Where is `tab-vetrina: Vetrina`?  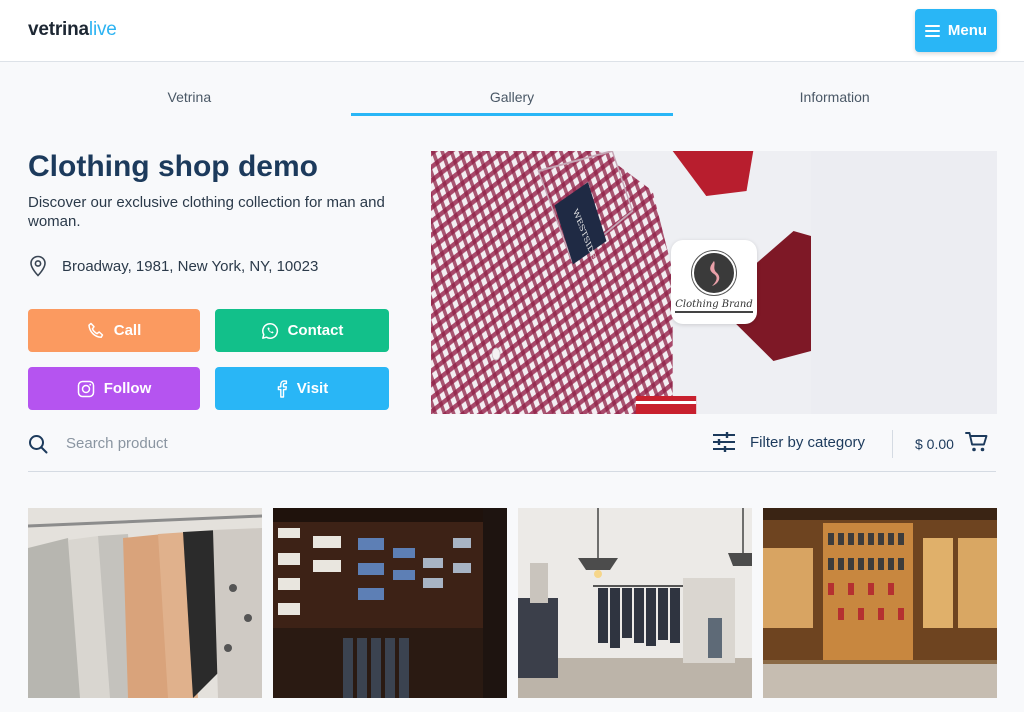 tab-vetrina: Vetrina is located at coordinates (189, 98).